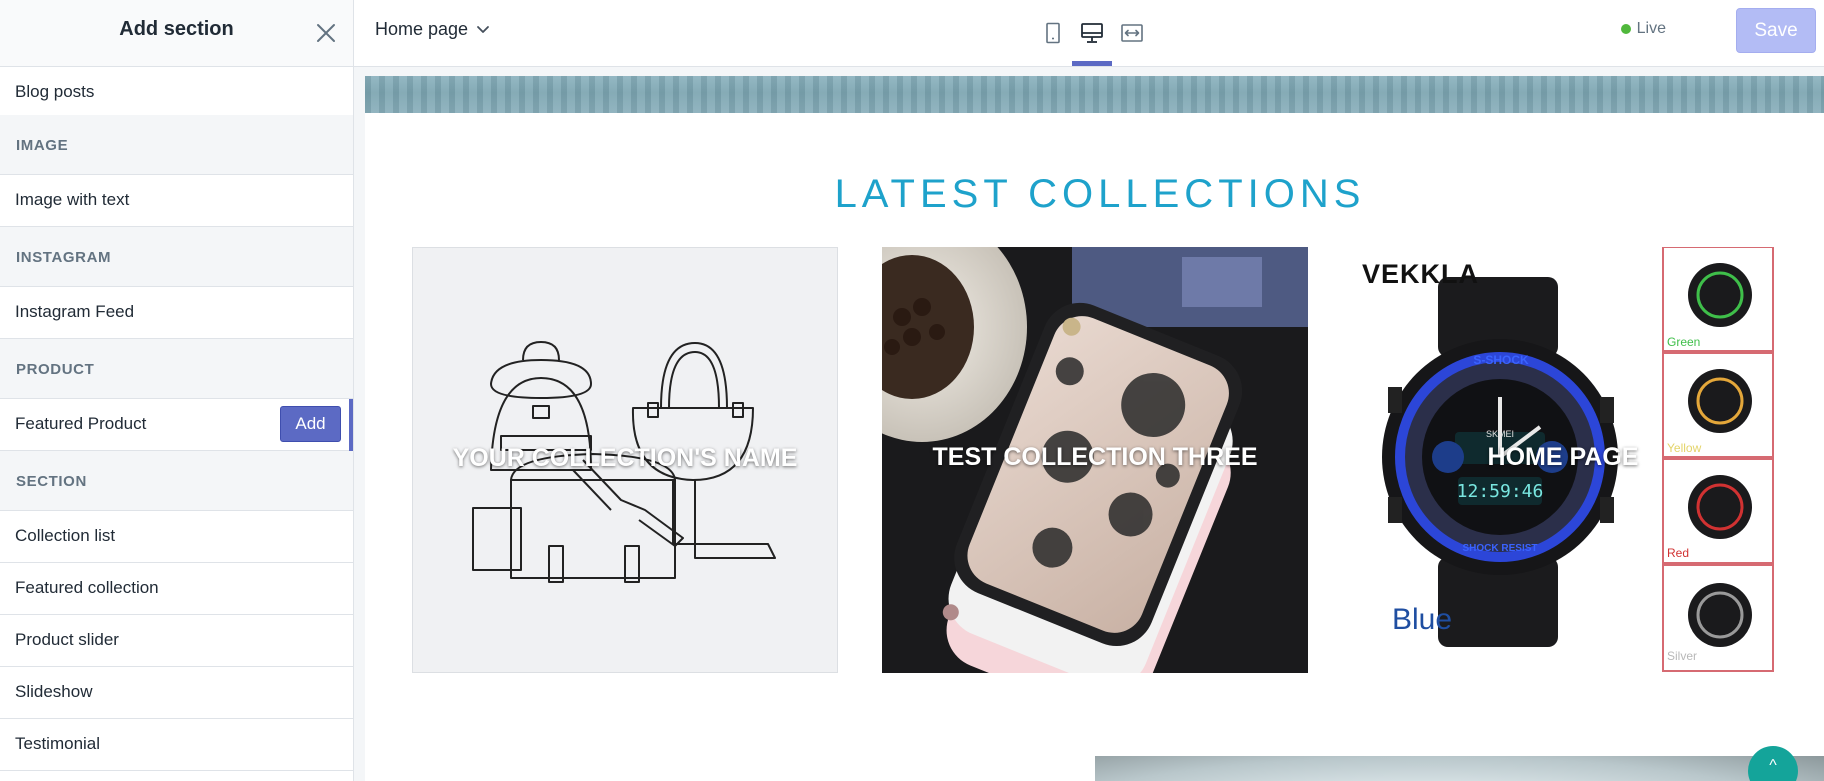  I want to click on swatch-label: Green, so click(1684, 342).